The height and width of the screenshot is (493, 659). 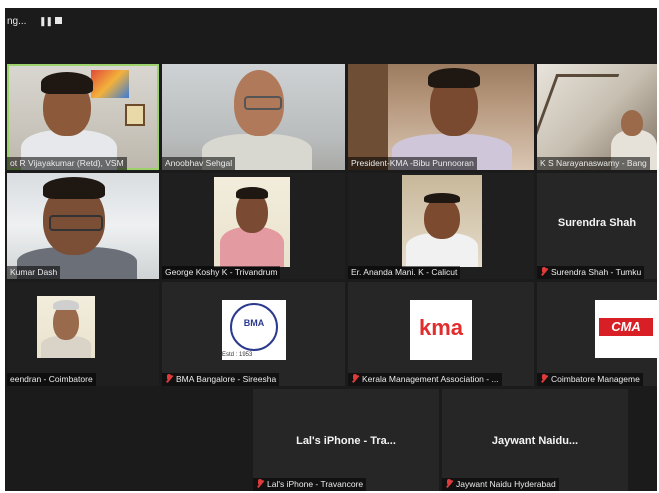 What do you see at coordinates (221, 379) in the screenshot?
I see `participant-name: BMA Bangalore - Sireesha` at bounding box center [221, 379].